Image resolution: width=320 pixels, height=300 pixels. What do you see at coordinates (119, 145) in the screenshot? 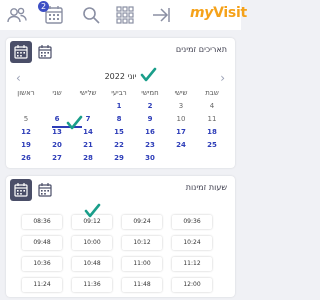
I see `calendar-date: 22` at bounding box center [119, 145].